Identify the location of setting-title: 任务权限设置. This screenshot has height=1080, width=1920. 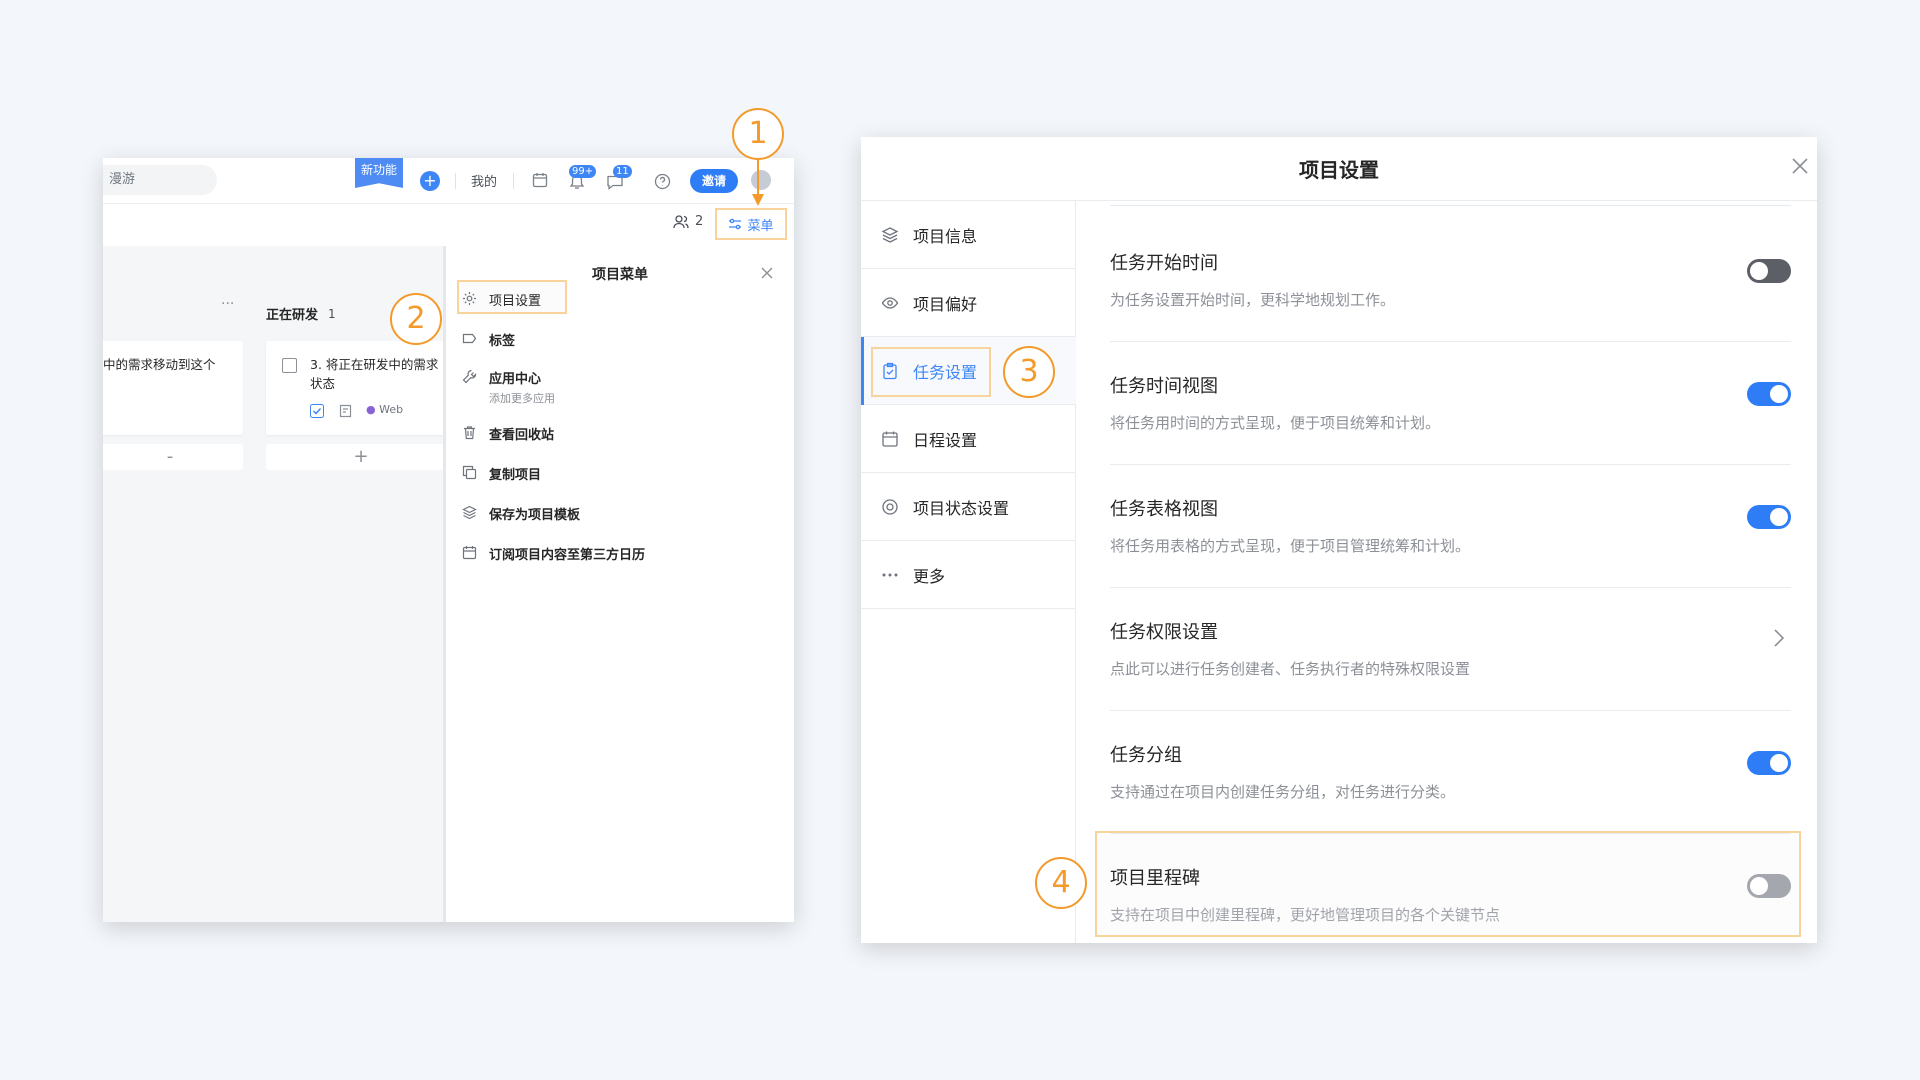
(1164, 632).